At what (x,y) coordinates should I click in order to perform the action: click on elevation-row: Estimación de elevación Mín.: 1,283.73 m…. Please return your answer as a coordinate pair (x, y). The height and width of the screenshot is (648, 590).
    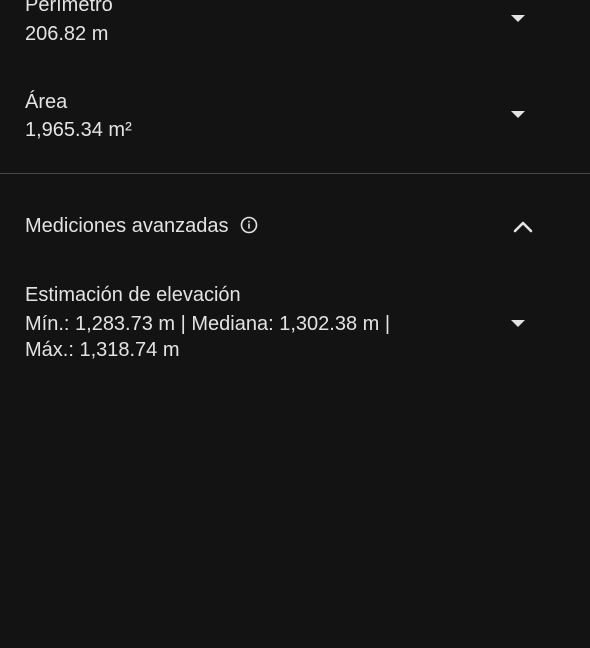
    Looking at the image, I should click on (295, 325).